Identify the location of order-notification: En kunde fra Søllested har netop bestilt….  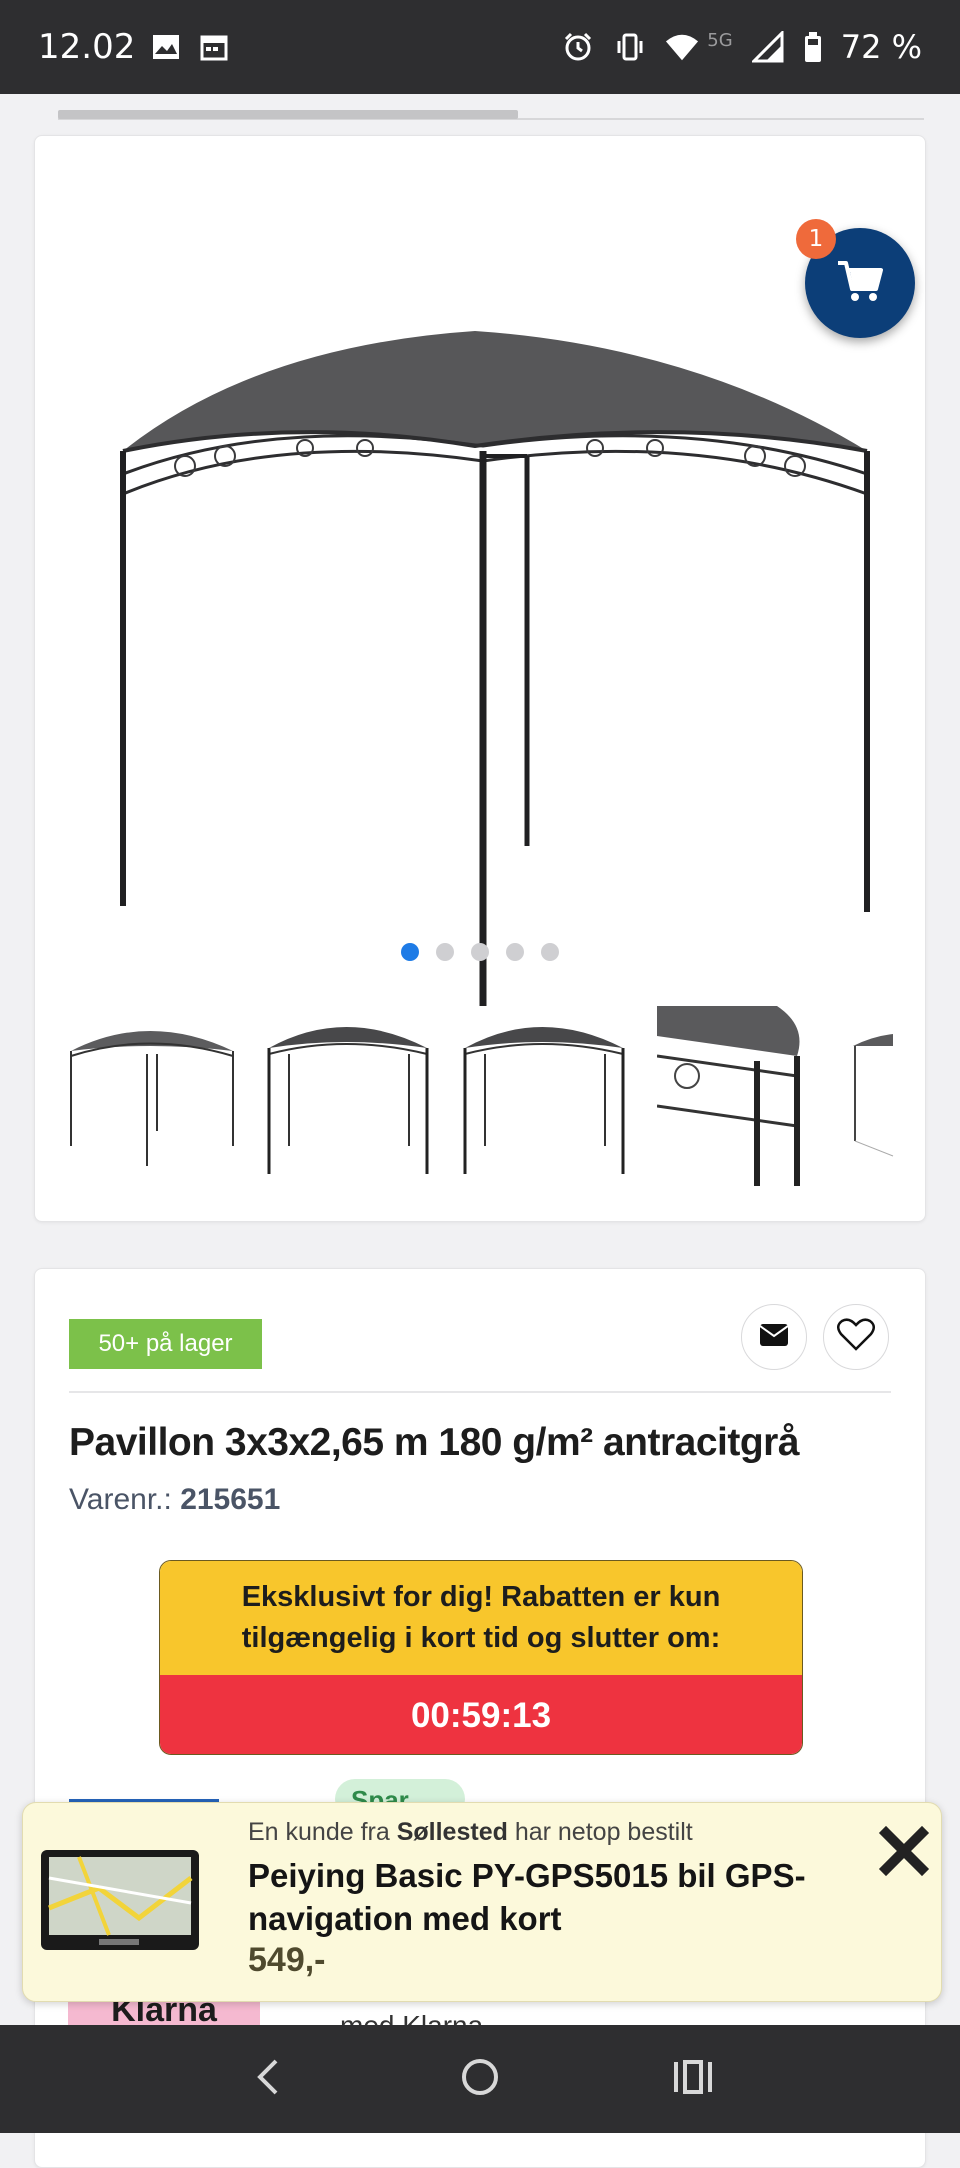
(482, 1902).